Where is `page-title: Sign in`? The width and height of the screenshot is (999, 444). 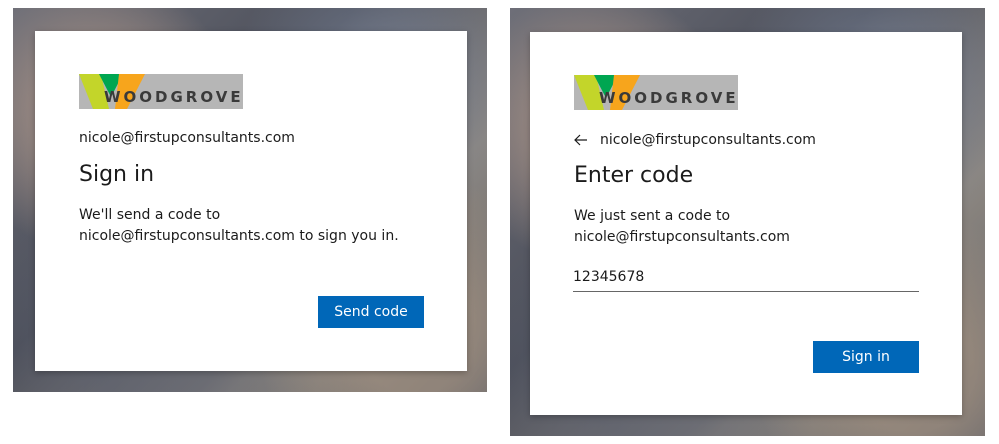
page-title: Sign in is located at coordinates (117, 174).